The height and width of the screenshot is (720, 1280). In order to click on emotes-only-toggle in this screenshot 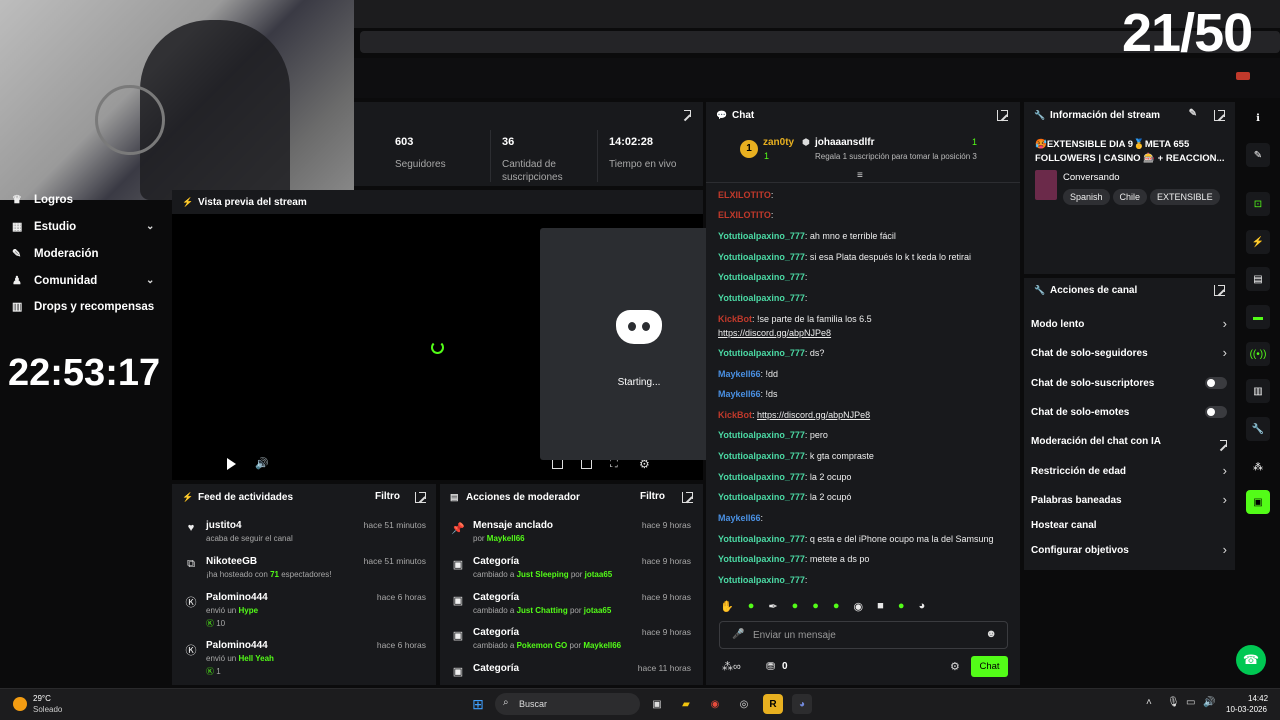, I will do `click(1216, 412)`.